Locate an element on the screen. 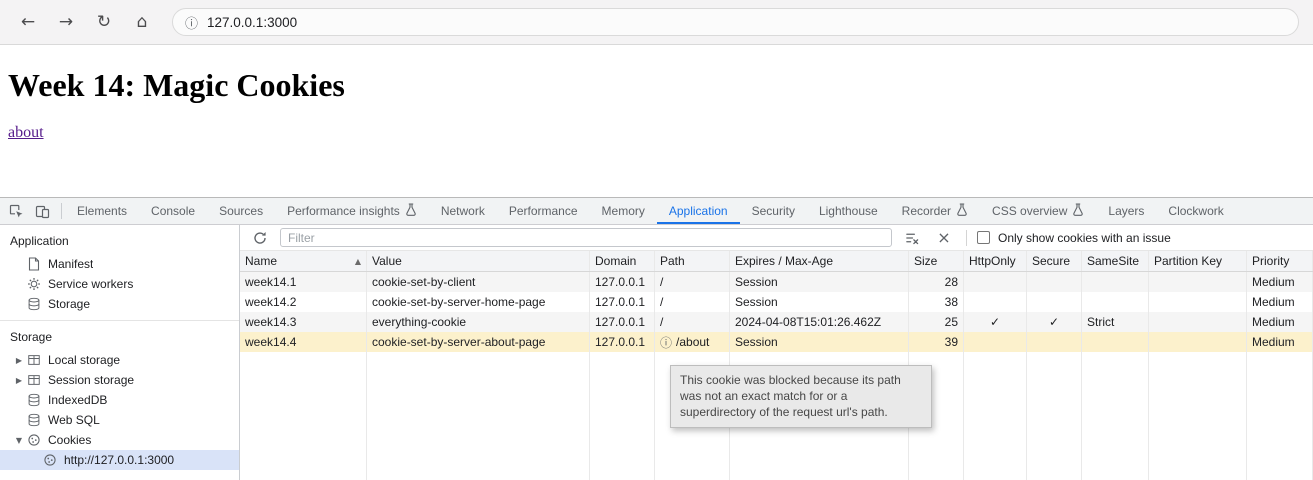  tab-network: Network is located at coordinates (463, 211).